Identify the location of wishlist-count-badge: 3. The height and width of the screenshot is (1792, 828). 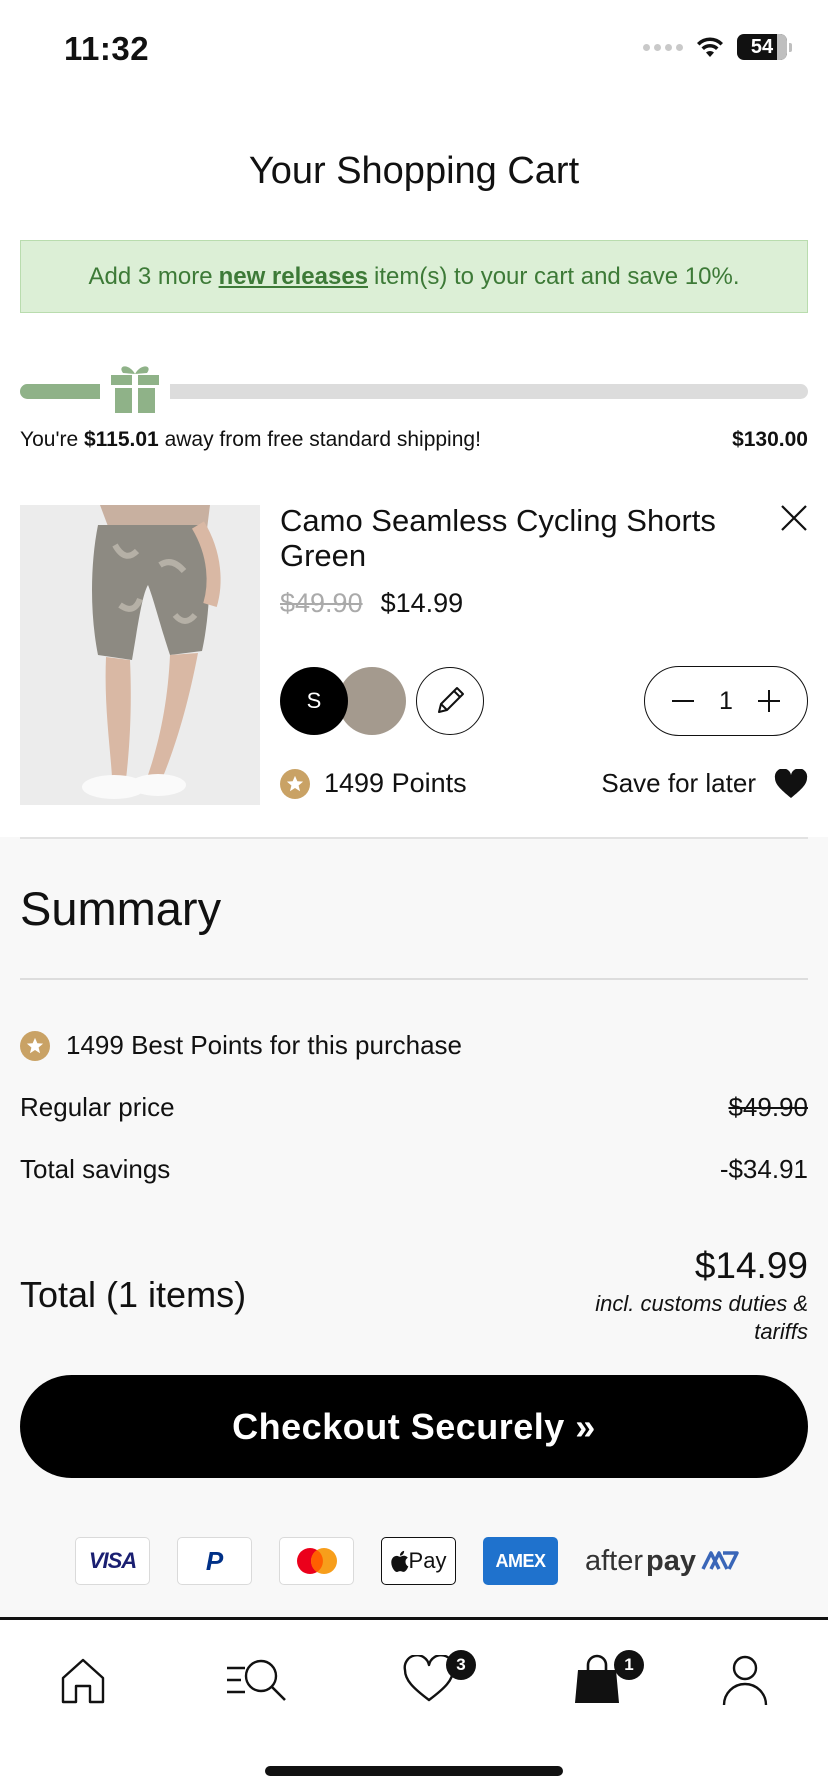
(461, 1665).